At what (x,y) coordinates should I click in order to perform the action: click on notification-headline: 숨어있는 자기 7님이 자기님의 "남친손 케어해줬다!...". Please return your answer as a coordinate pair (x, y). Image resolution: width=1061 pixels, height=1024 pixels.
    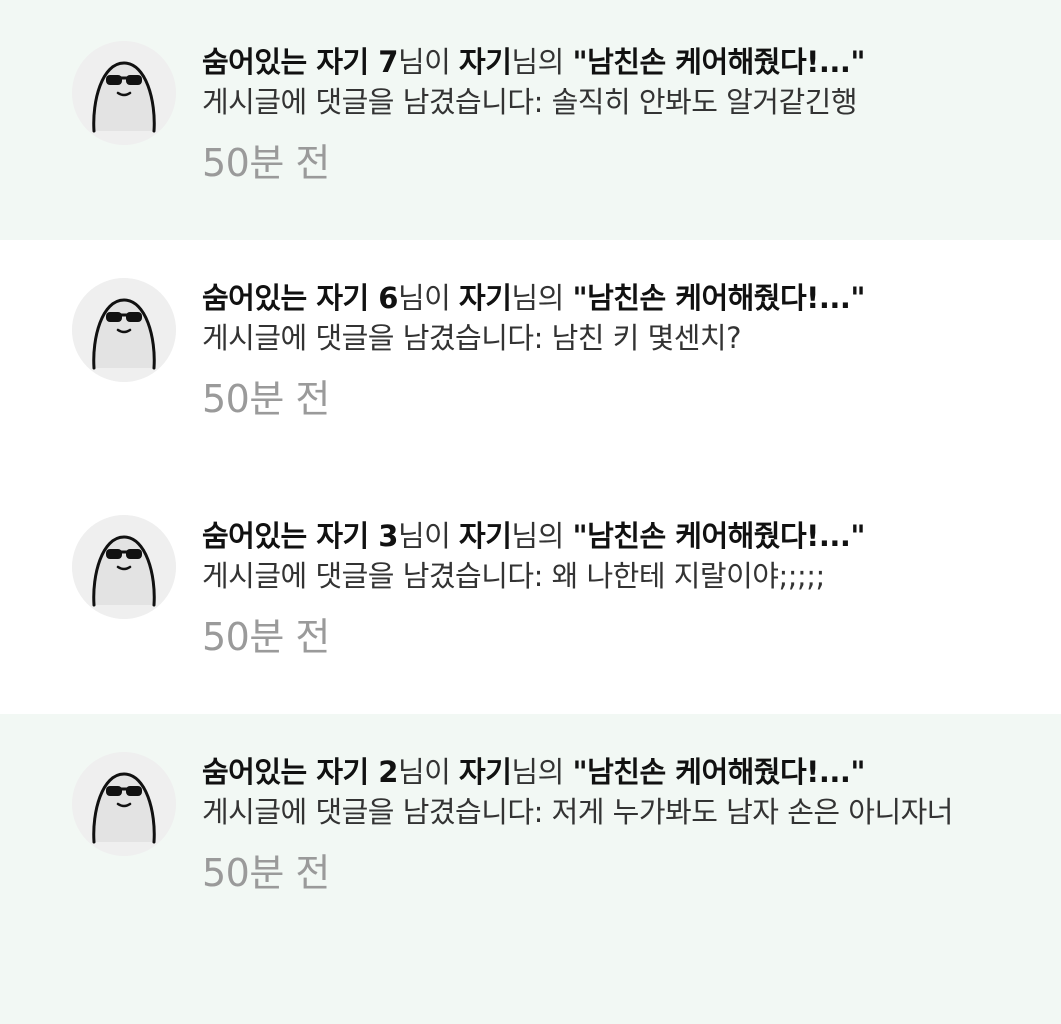
    Looking at the image, I should click on (534, 62).